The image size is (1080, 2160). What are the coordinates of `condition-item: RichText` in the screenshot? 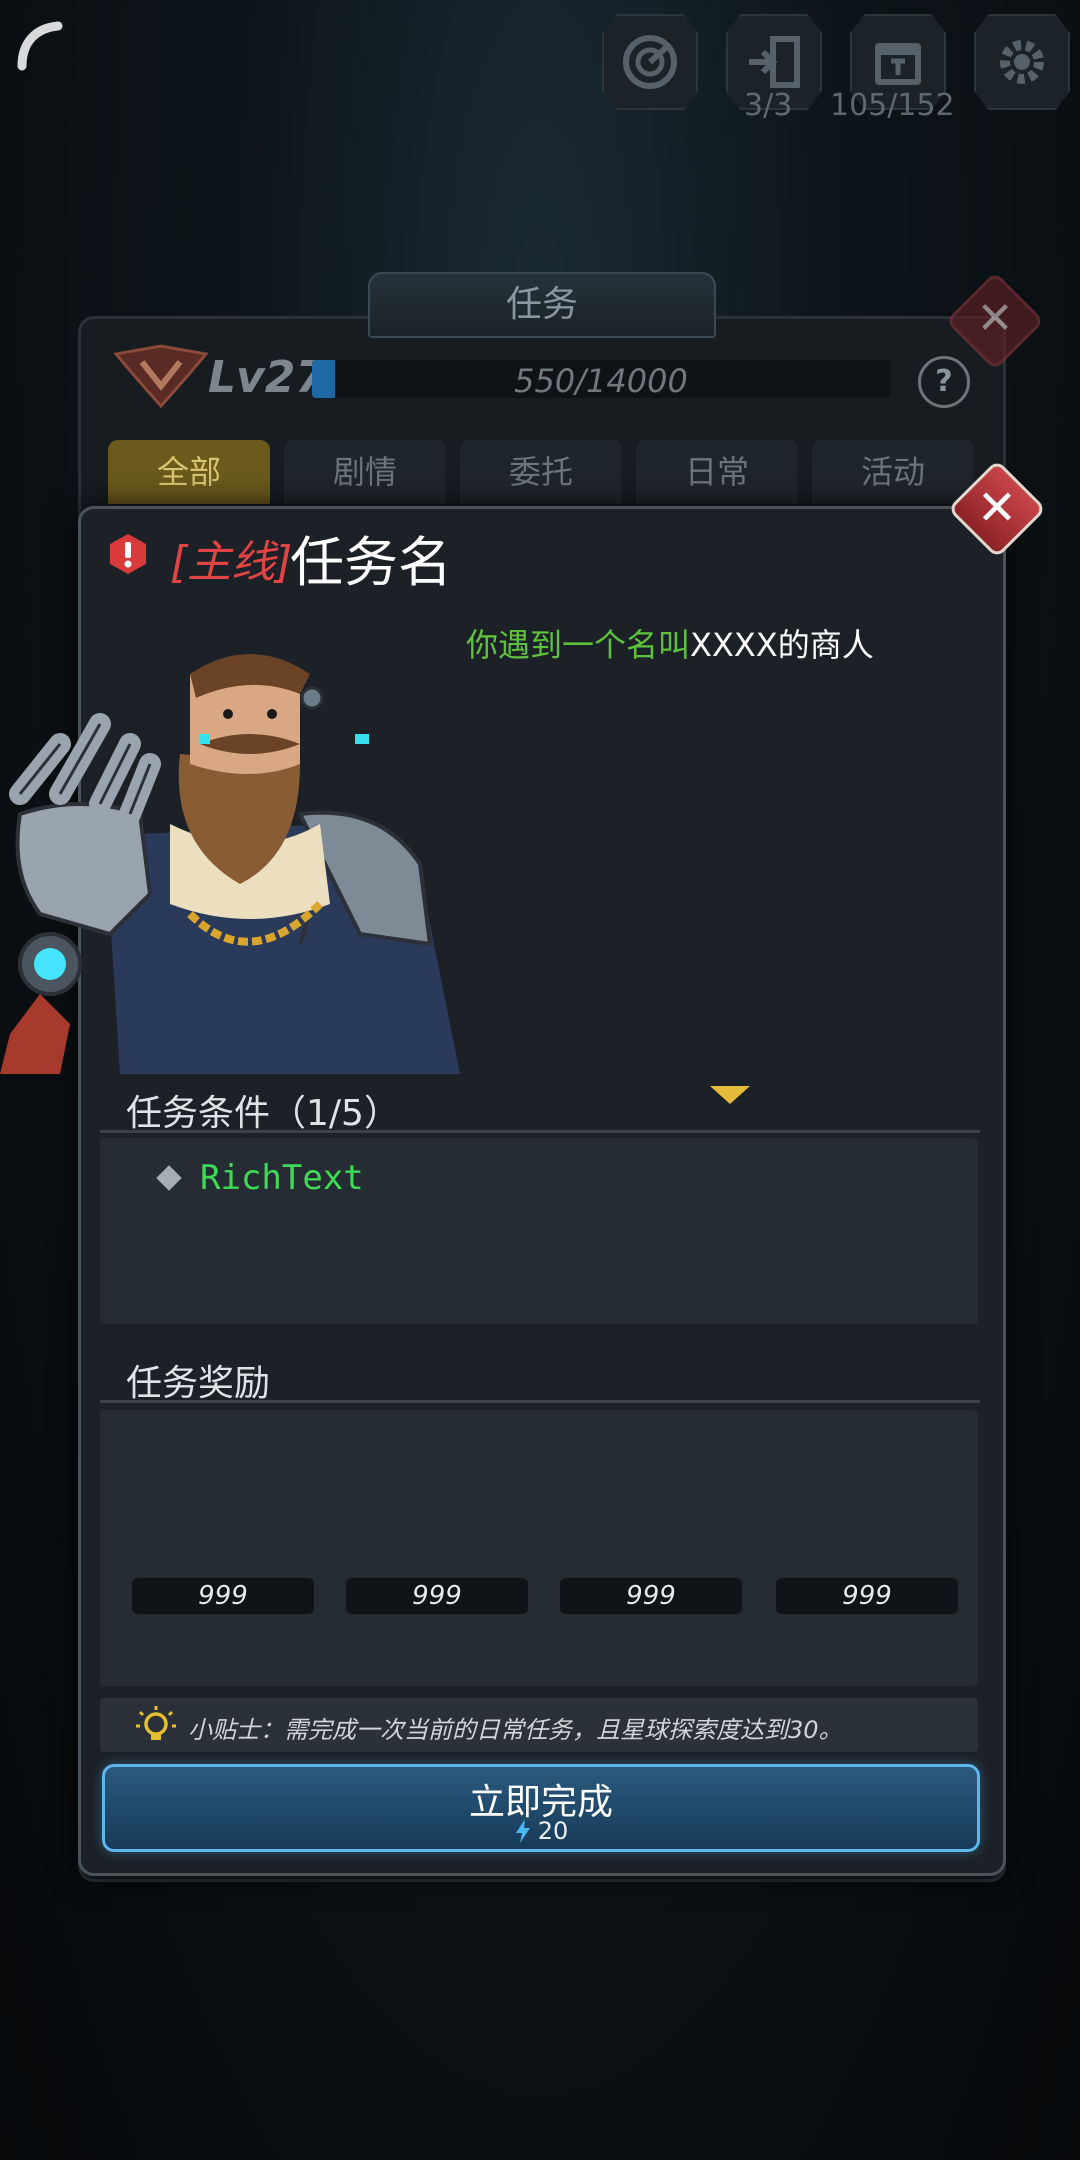 It's located at (260, 1178).